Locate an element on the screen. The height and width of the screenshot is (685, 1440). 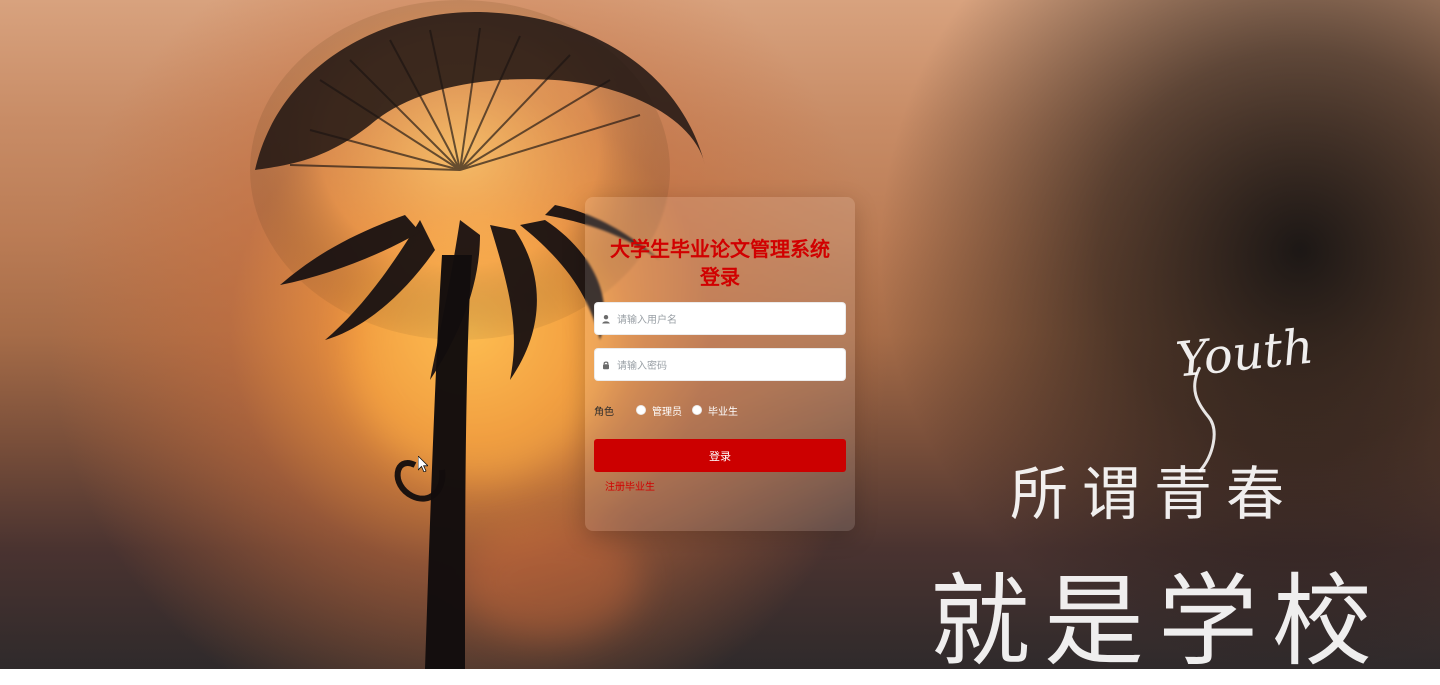
password-input: 请输入密码 is located at coordinates (720, 364).